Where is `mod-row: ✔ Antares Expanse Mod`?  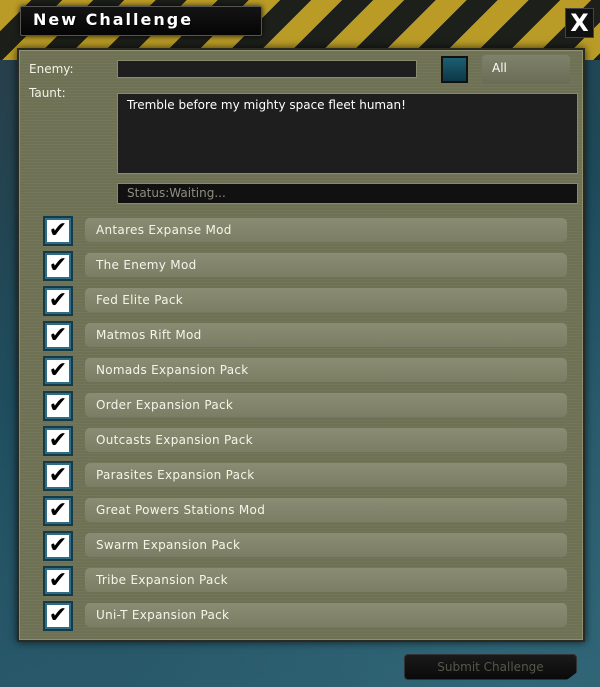 mod-row: ✔ Antares Expanse Mod is located at coordinates (307, 231).